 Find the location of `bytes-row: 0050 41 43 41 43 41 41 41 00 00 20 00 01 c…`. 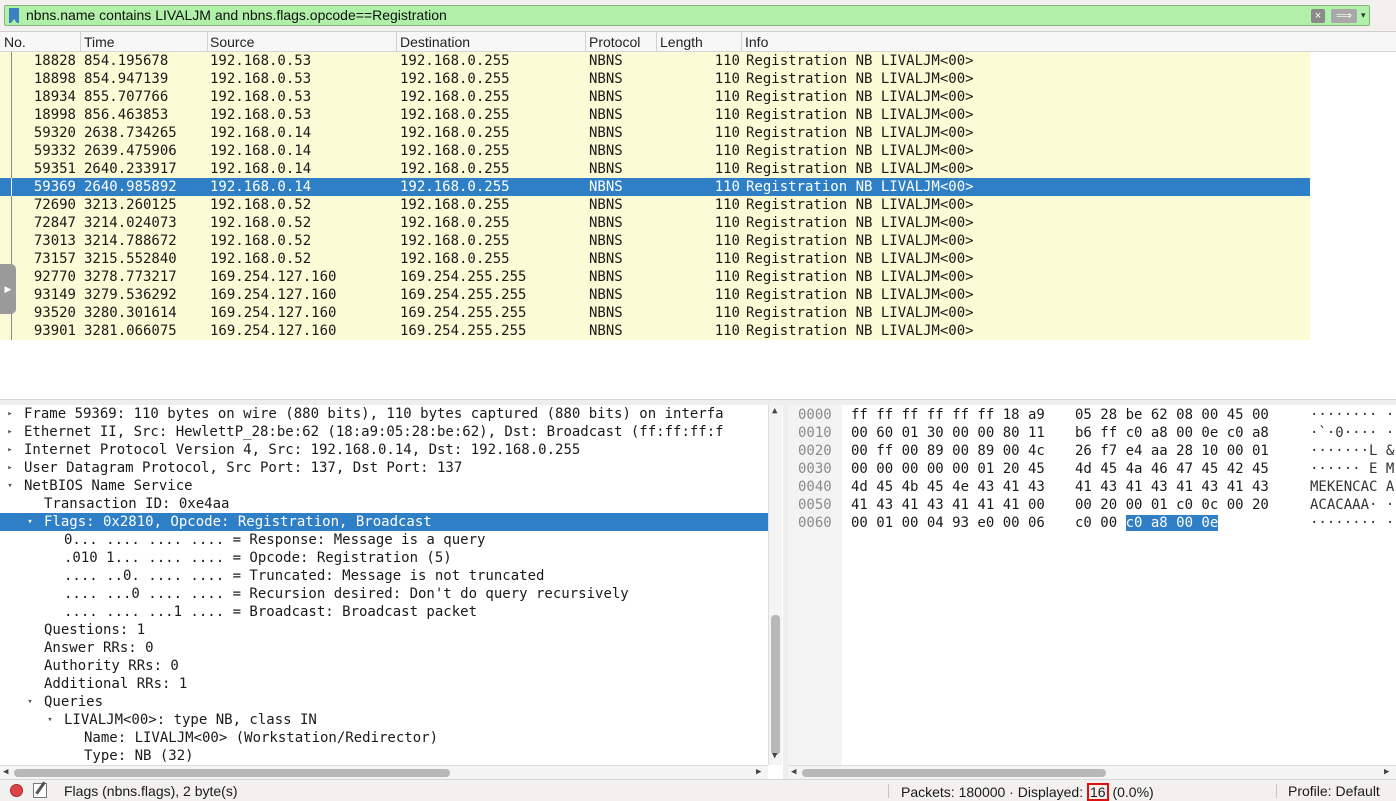

bytes-row: 0050 41 43 41 43 41 41 41 00 00 20 00 01 c… is located at coordinates (1092, 505).